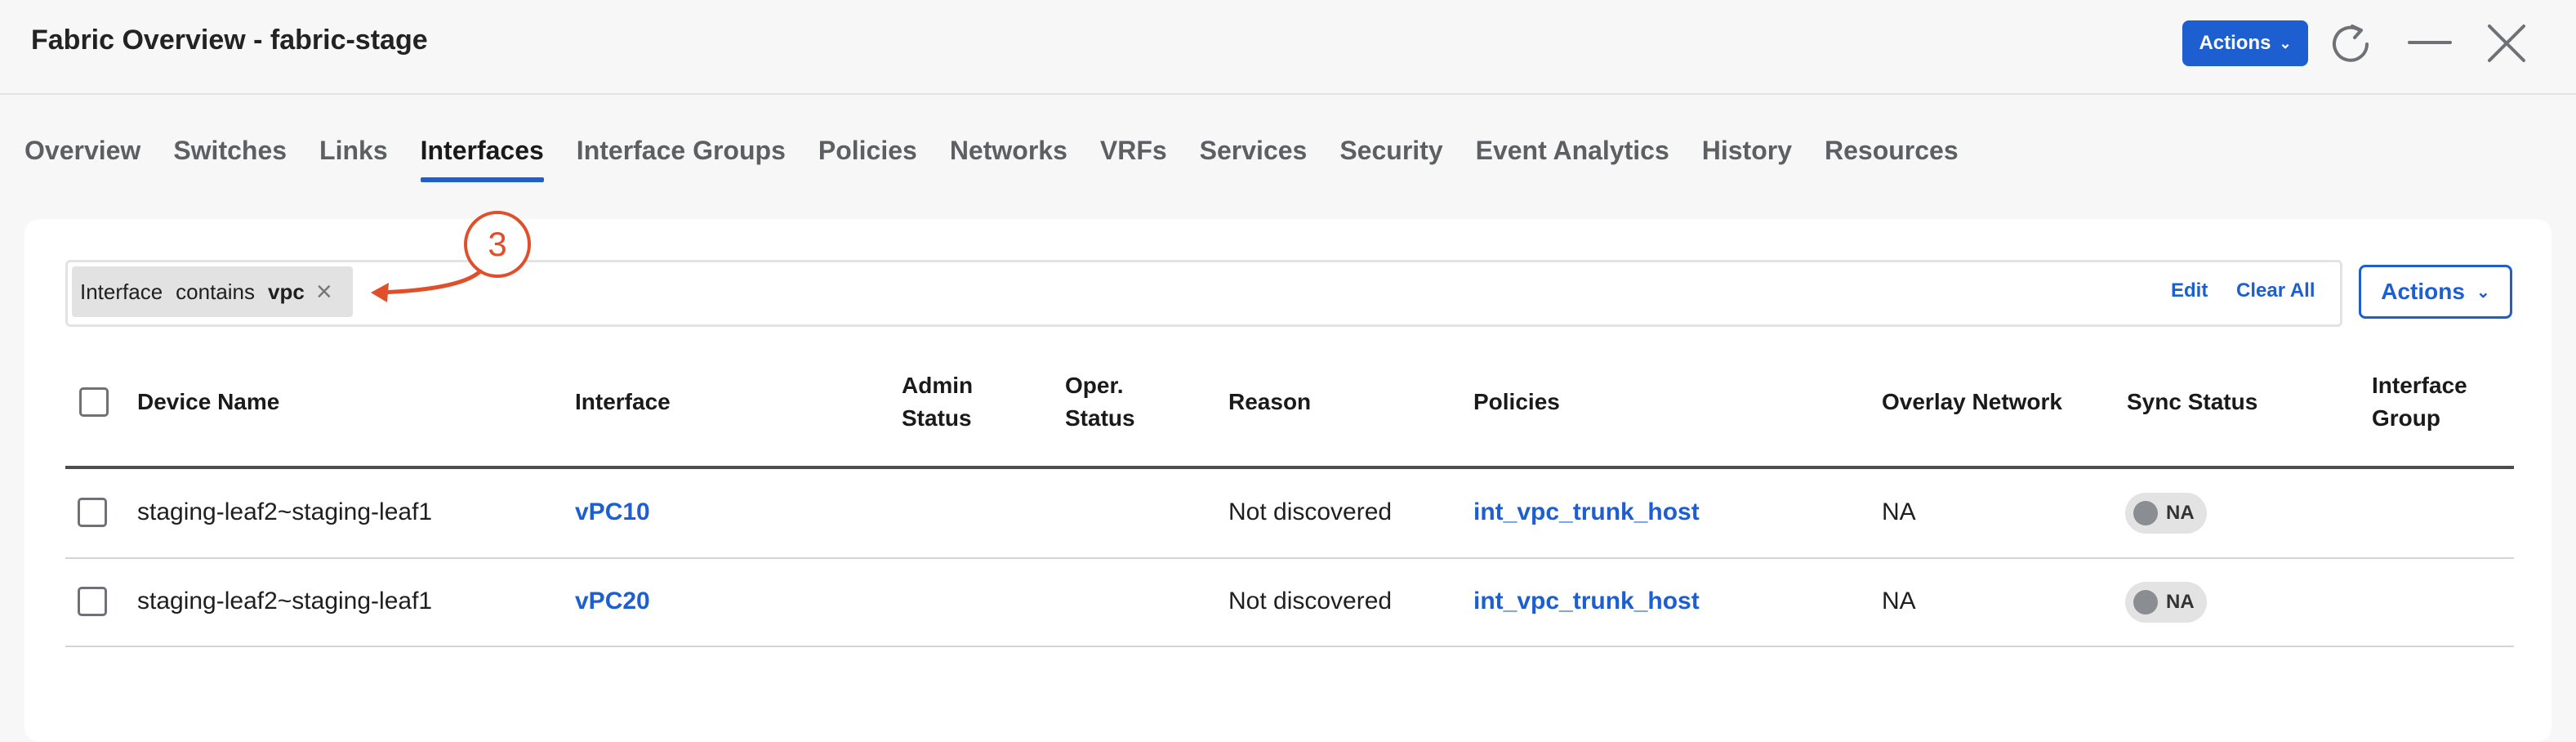 This screenshot has width=2576, height=742. What do you see at coordinates (1390, 159) in the screenshot?
I see `tab-security: Security` at bounding box center [1390, 159].